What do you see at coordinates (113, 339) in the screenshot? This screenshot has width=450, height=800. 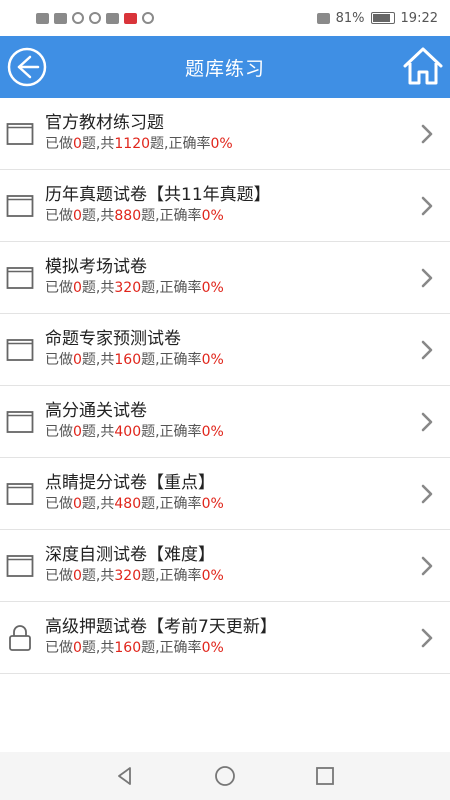 I see `item-name: 命题专家预测试卷` at bounding box center [113, 339].